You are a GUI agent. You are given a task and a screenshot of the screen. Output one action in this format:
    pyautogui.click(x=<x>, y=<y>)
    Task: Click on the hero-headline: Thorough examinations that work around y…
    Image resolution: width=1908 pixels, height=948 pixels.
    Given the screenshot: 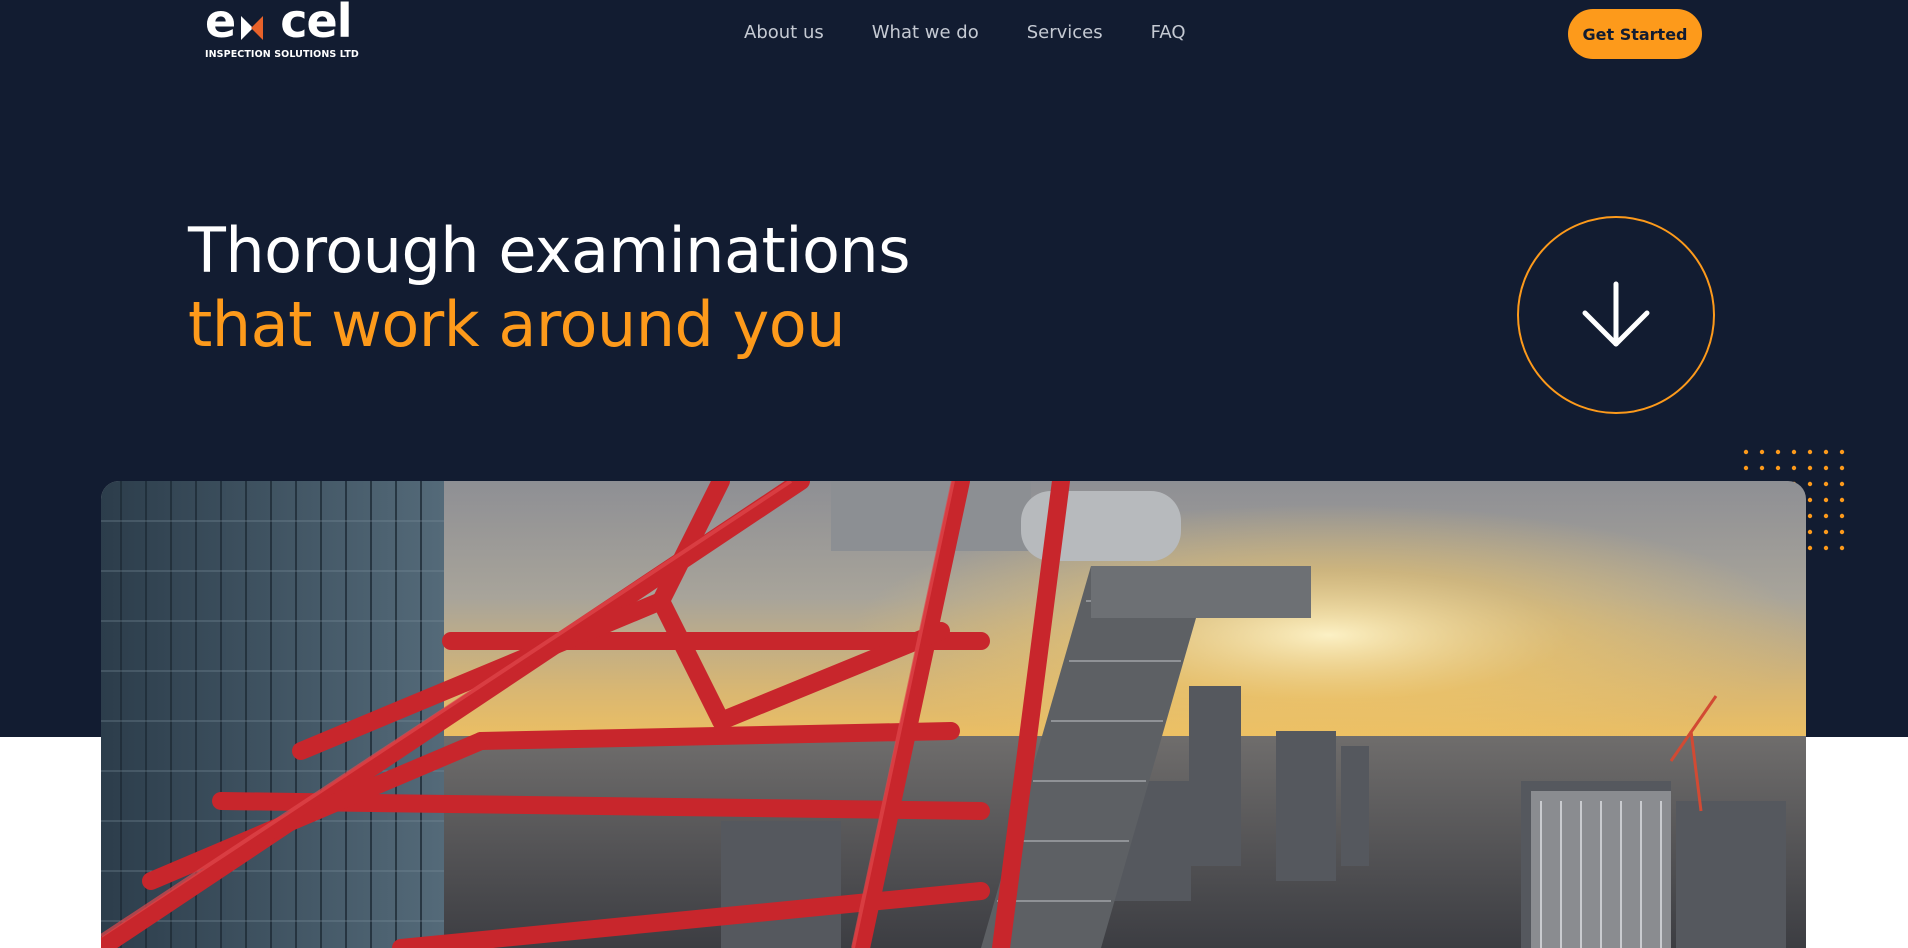 What is the action you would take?
    pyautogui.click(x=549, y=288)
    